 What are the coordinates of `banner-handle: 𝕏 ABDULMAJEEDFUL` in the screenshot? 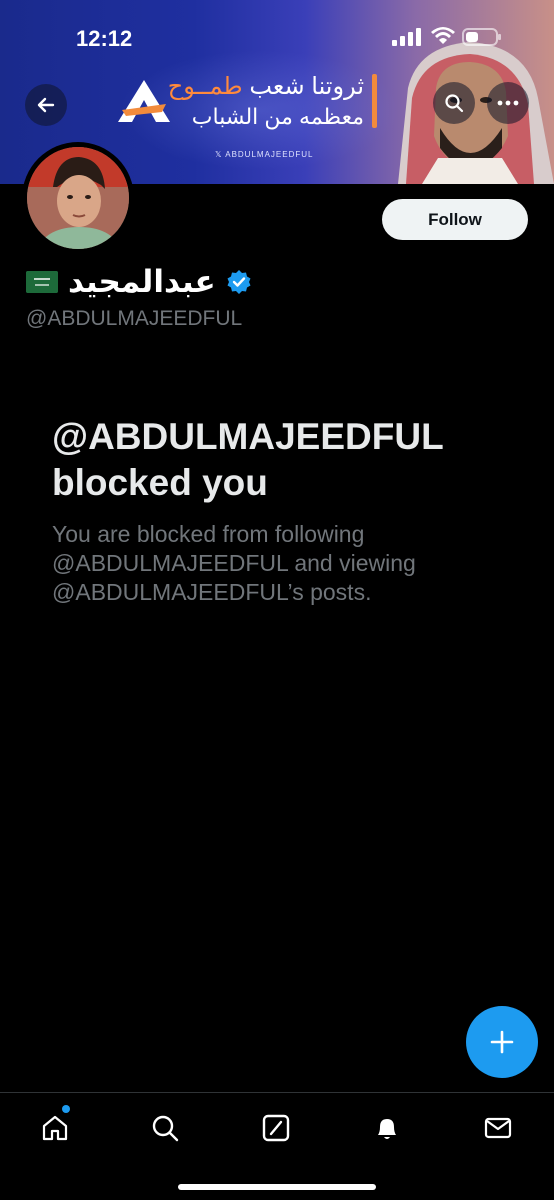 It's located at (264, 154).